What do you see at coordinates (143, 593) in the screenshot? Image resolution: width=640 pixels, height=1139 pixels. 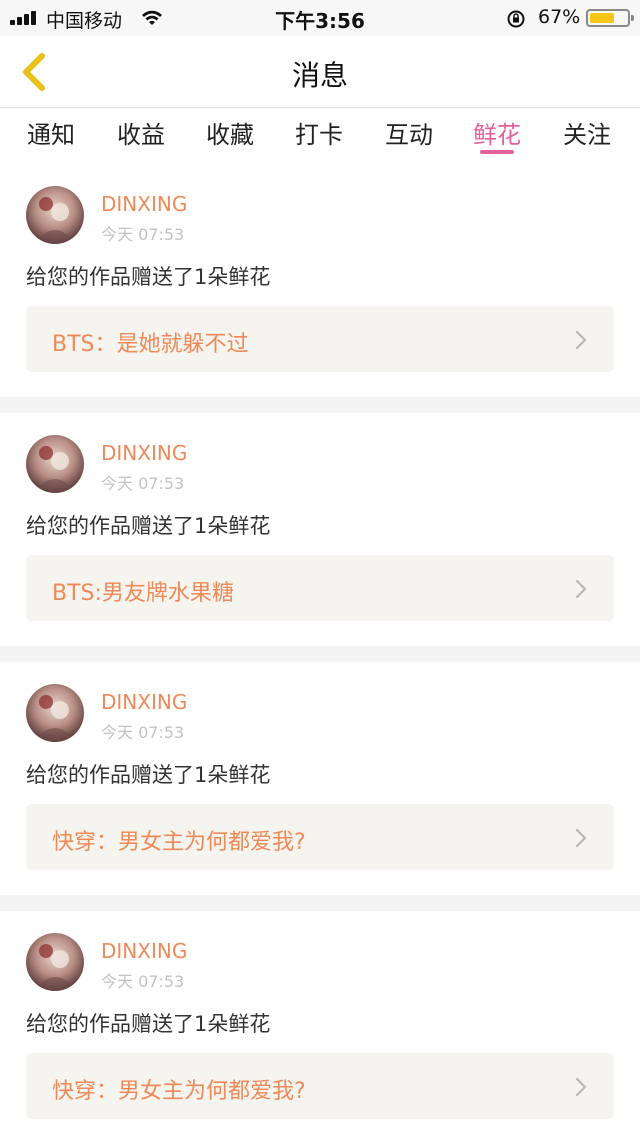 I see `work-title: BTS:男友牌水果糖` at bounding box center [143, 593].